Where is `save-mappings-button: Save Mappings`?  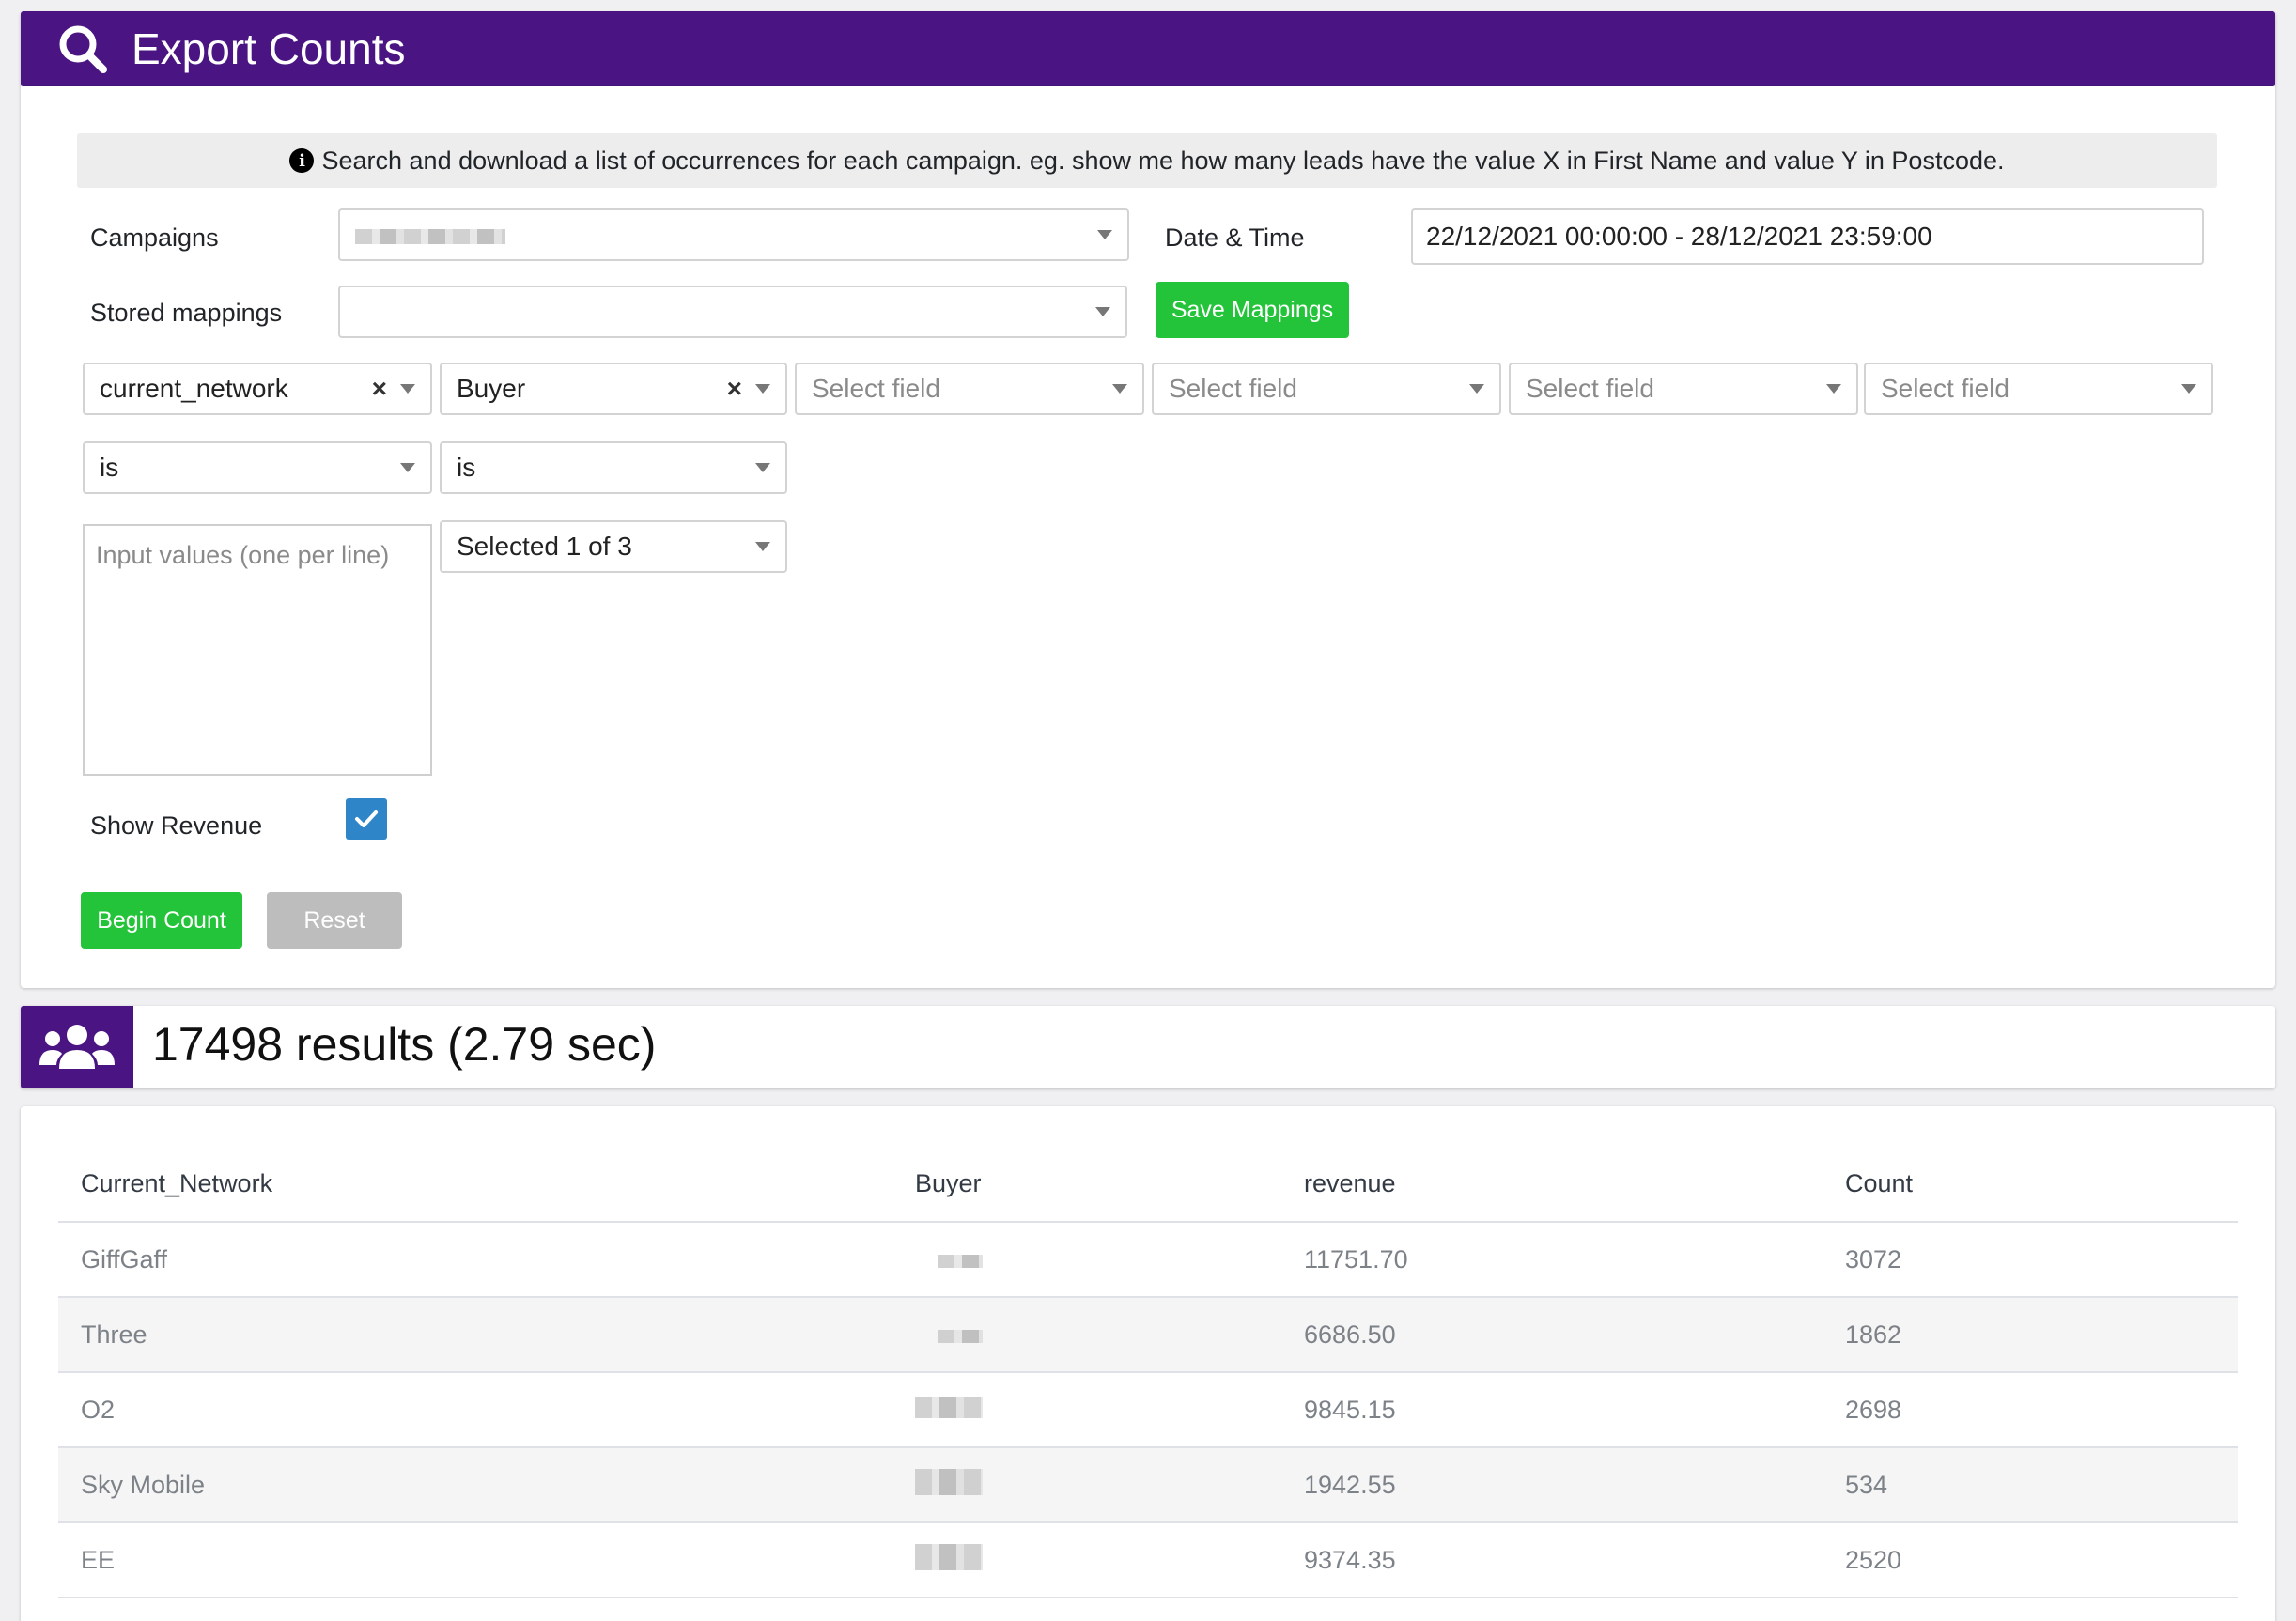
save-mappings-button: Save Mappings is located at coordinates (1252, 310).